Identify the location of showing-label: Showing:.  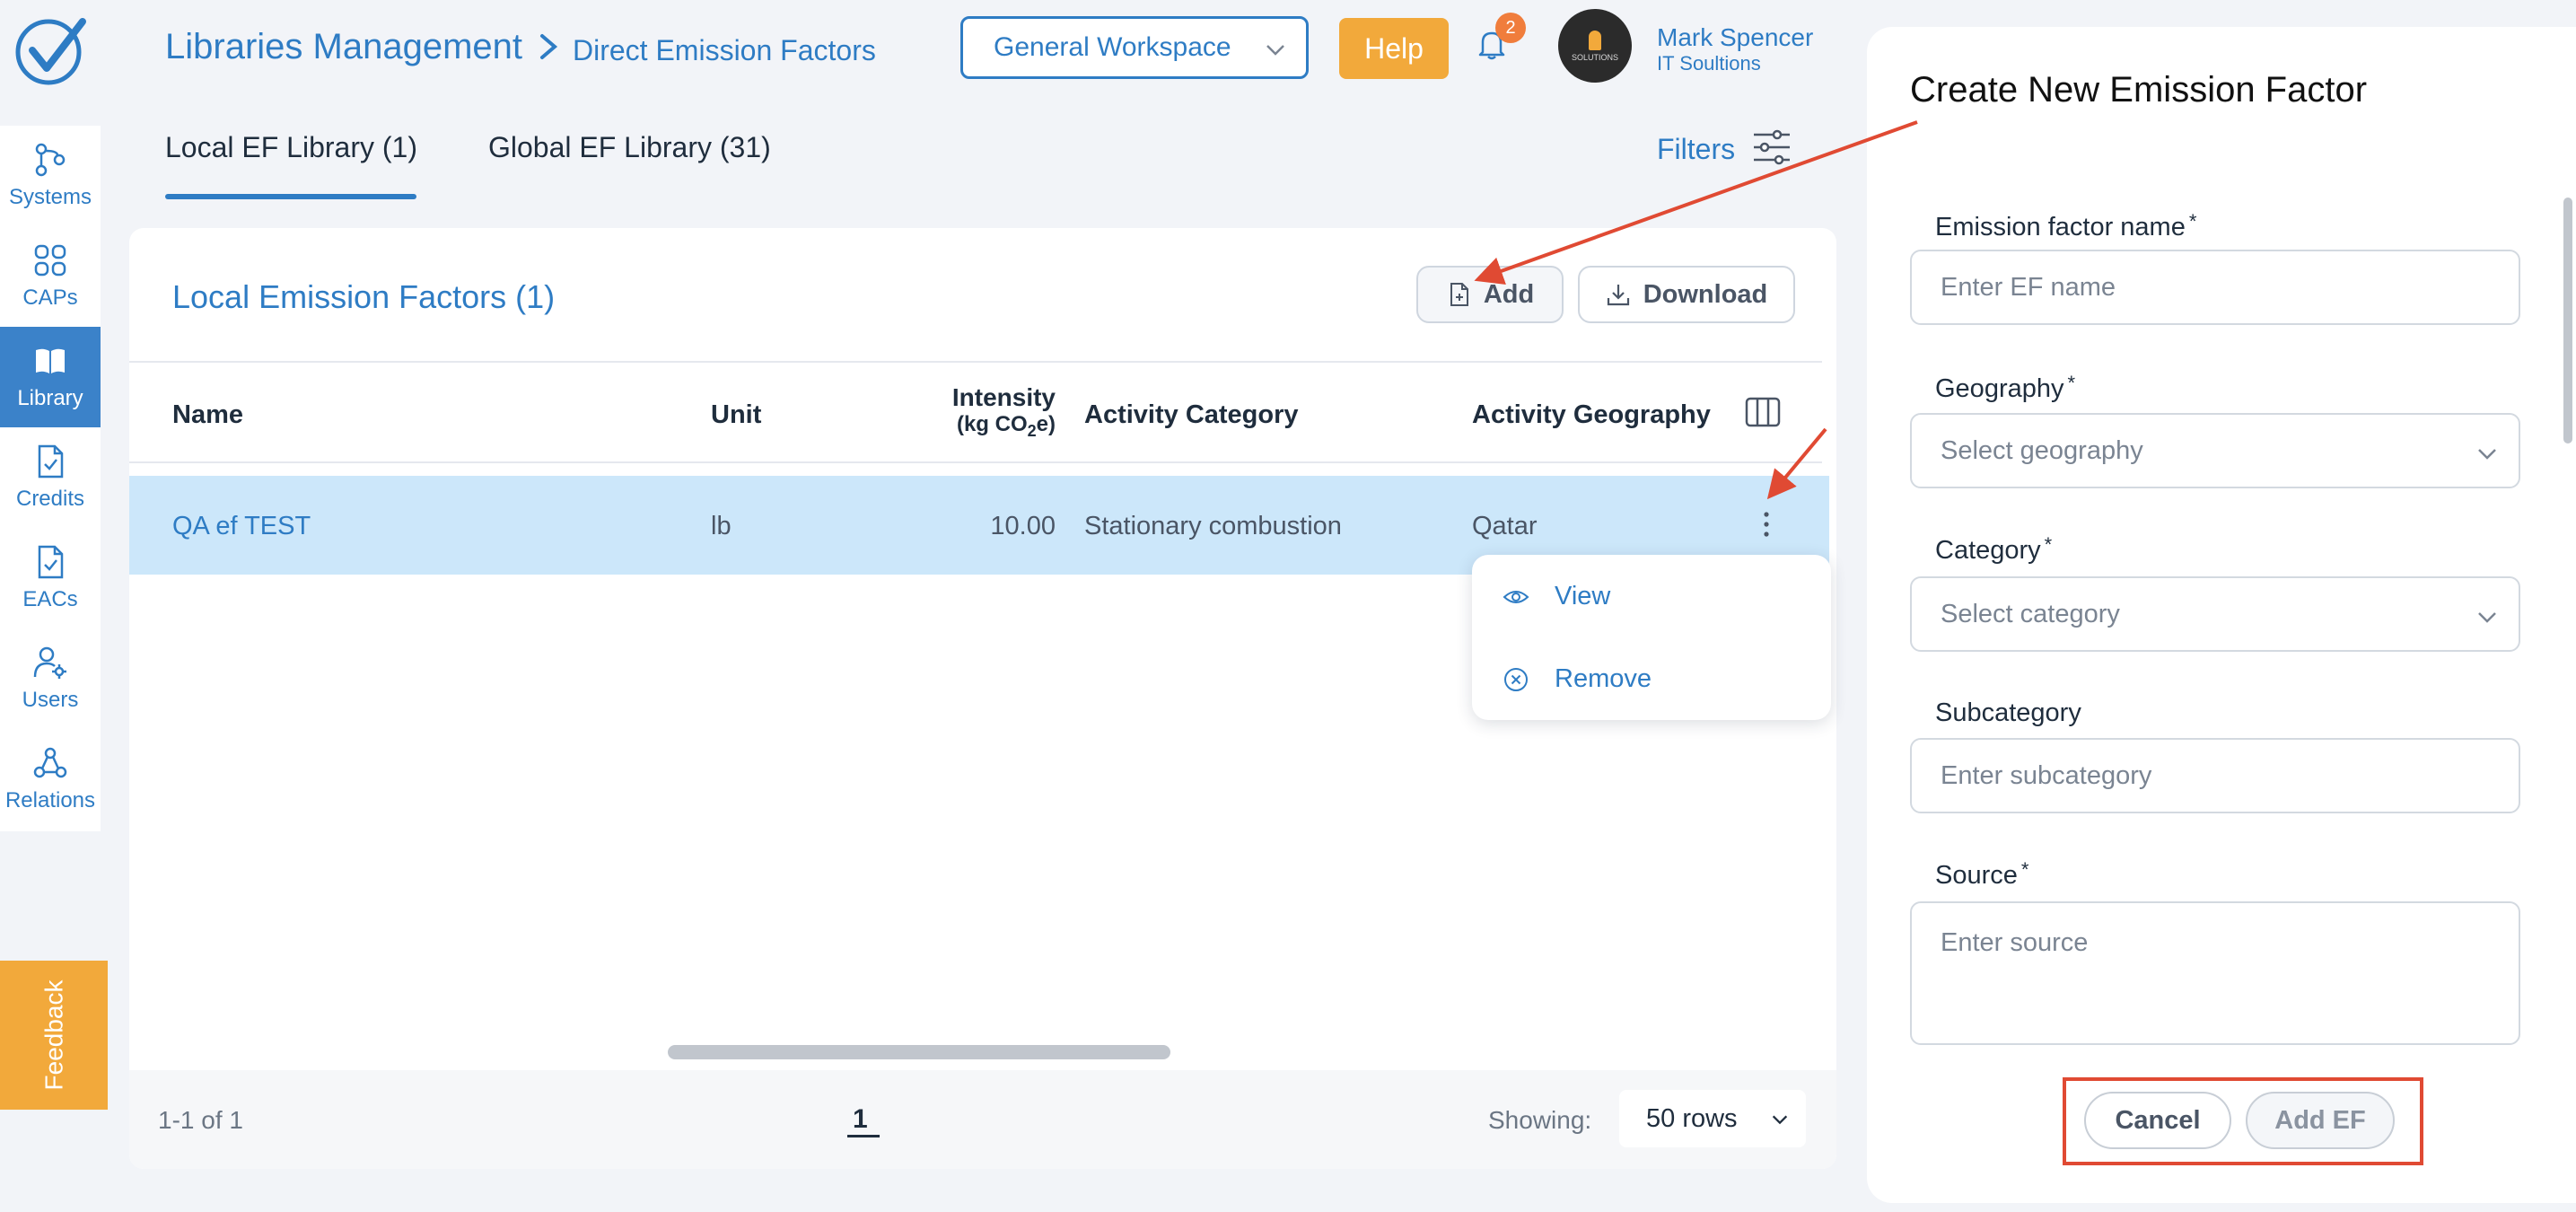
(1540, 1120).